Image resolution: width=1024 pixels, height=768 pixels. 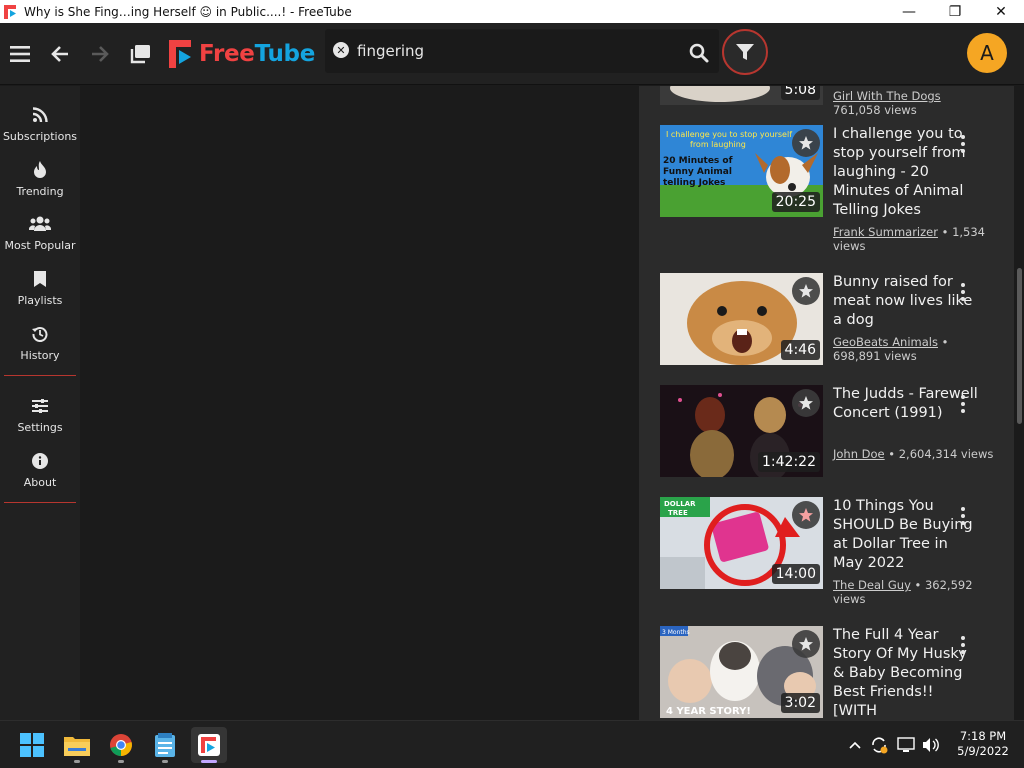 What do you see at coordinates (1019, 346) in the screenshot?
I see `scrollbar-thumb` at bounding box center [1019, 346].